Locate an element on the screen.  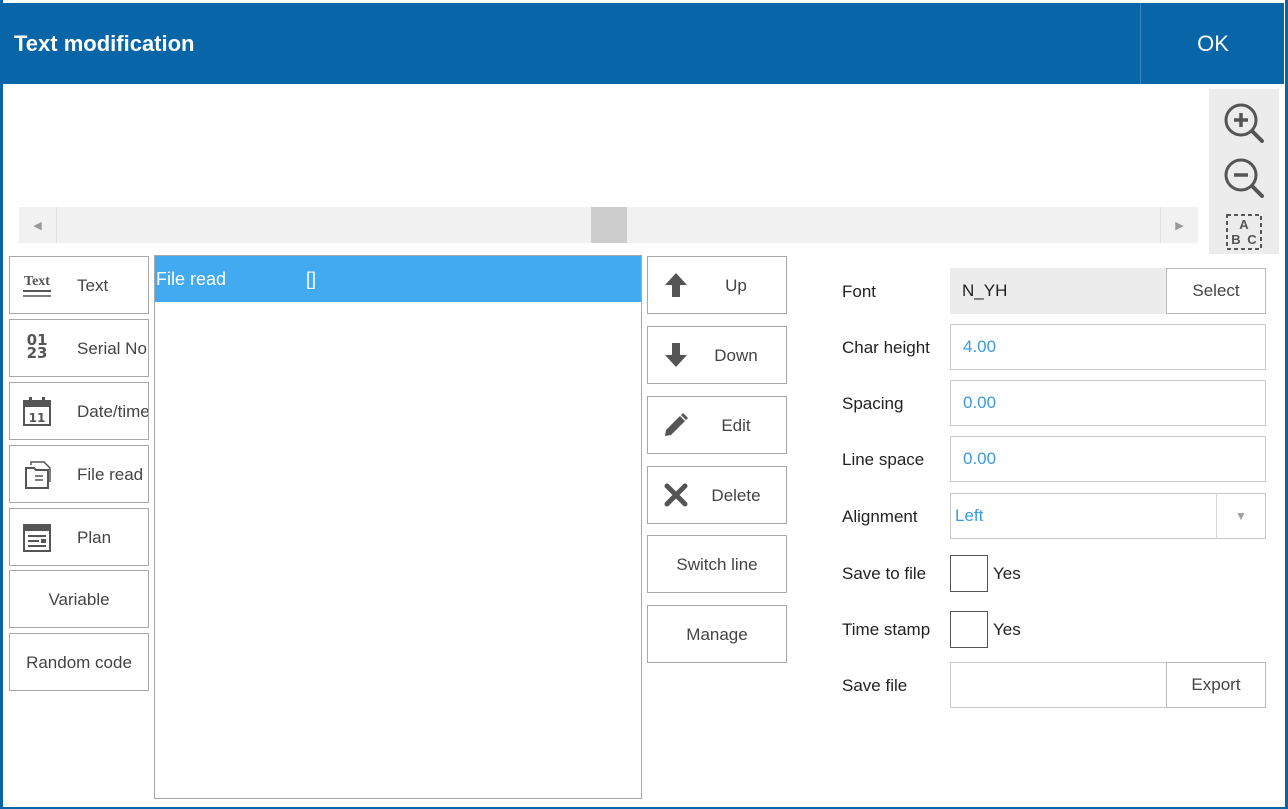
scroll-right-arrow-icon: ▶ is located at coordinates (1179, 225).